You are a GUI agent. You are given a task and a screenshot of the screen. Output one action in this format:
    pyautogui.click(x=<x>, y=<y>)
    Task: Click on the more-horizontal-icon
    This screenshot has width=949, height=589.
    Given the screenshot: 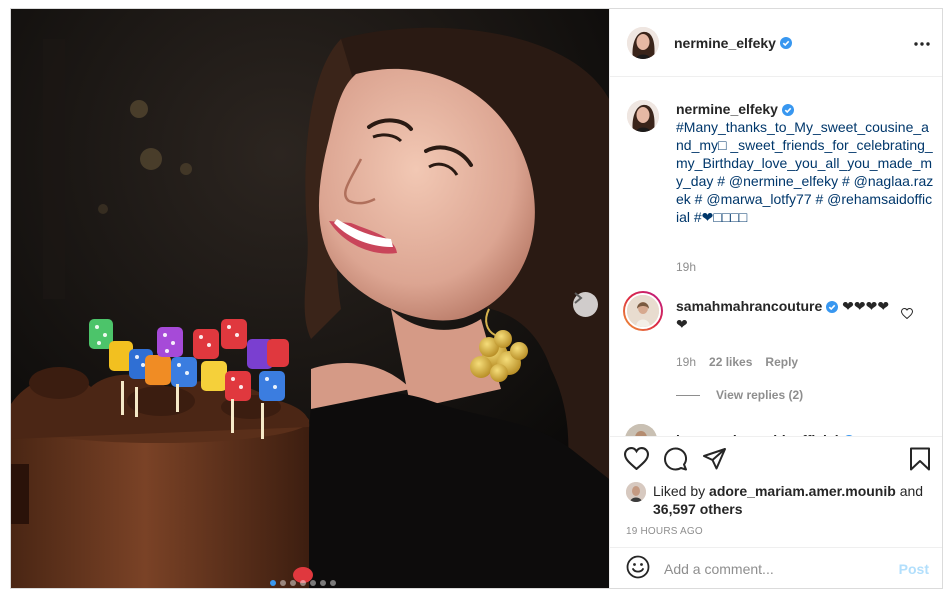 What is the action you would take?
    pyautogui.click(x=922, y=44)
    